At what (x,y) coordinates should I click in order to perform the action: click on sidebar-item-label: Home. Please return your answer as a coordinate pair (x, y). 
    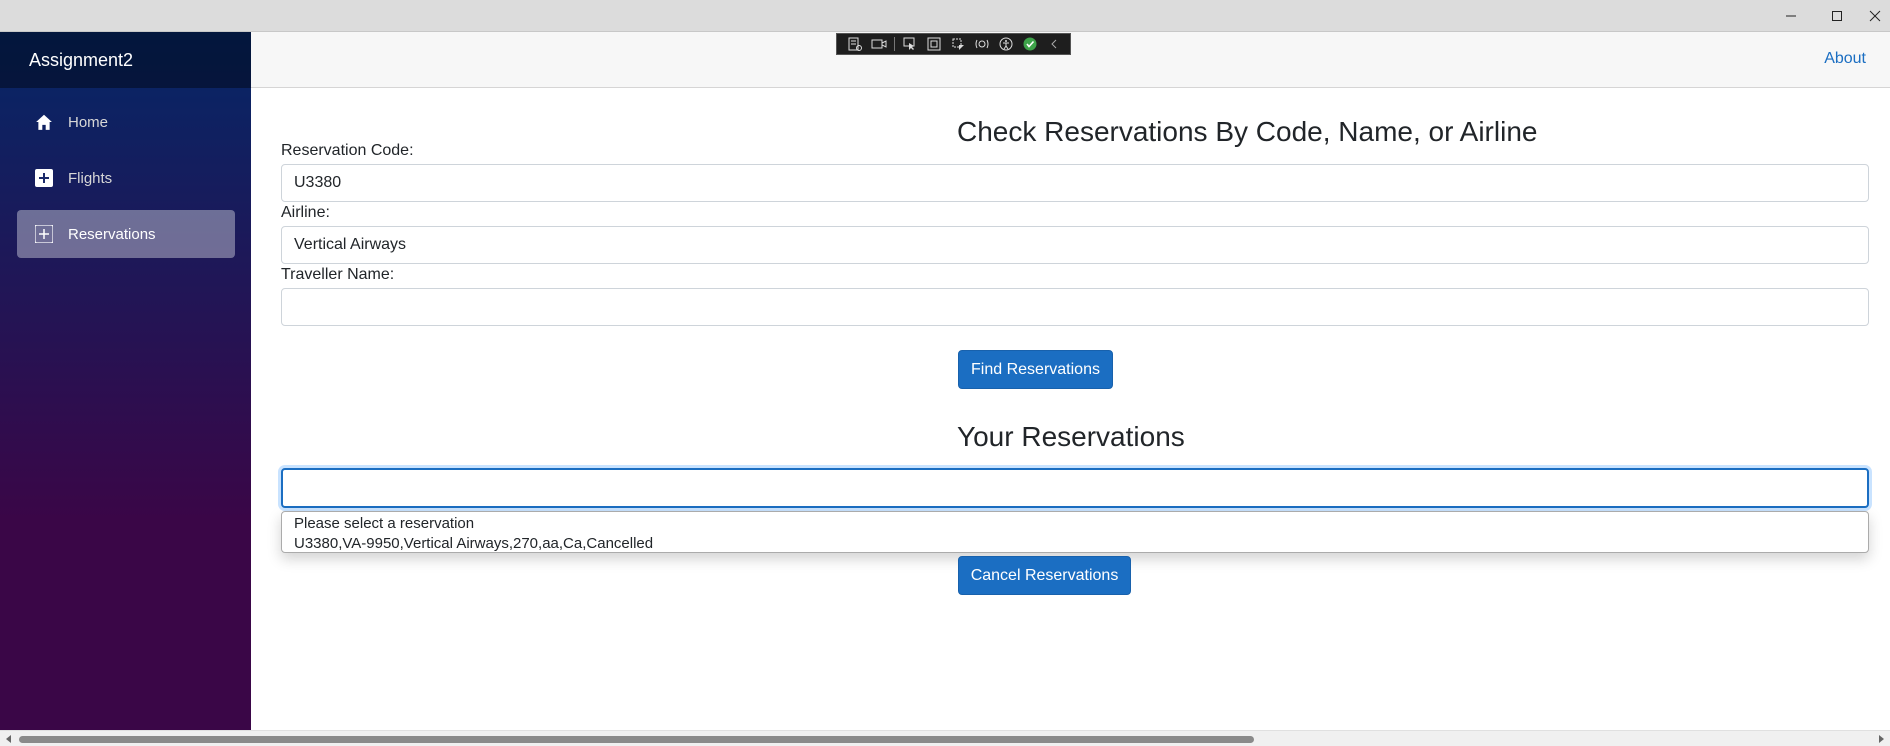
    Looking at the image, I should click on (88, 122).